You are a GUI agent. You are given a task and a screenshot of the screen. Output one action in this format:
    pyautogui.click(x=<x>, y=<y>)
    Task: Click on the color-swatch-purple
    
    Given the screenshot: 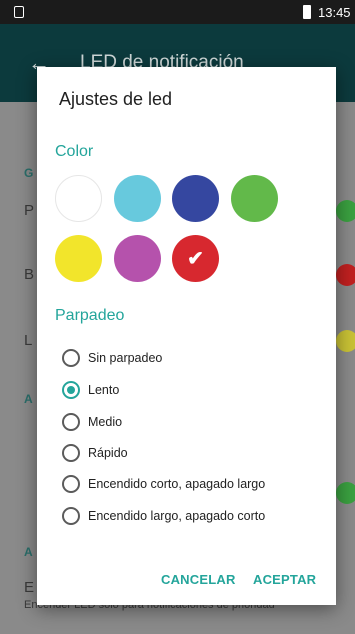 What is the action you would take?
    pyautogui.click(x=137, y=258)
    